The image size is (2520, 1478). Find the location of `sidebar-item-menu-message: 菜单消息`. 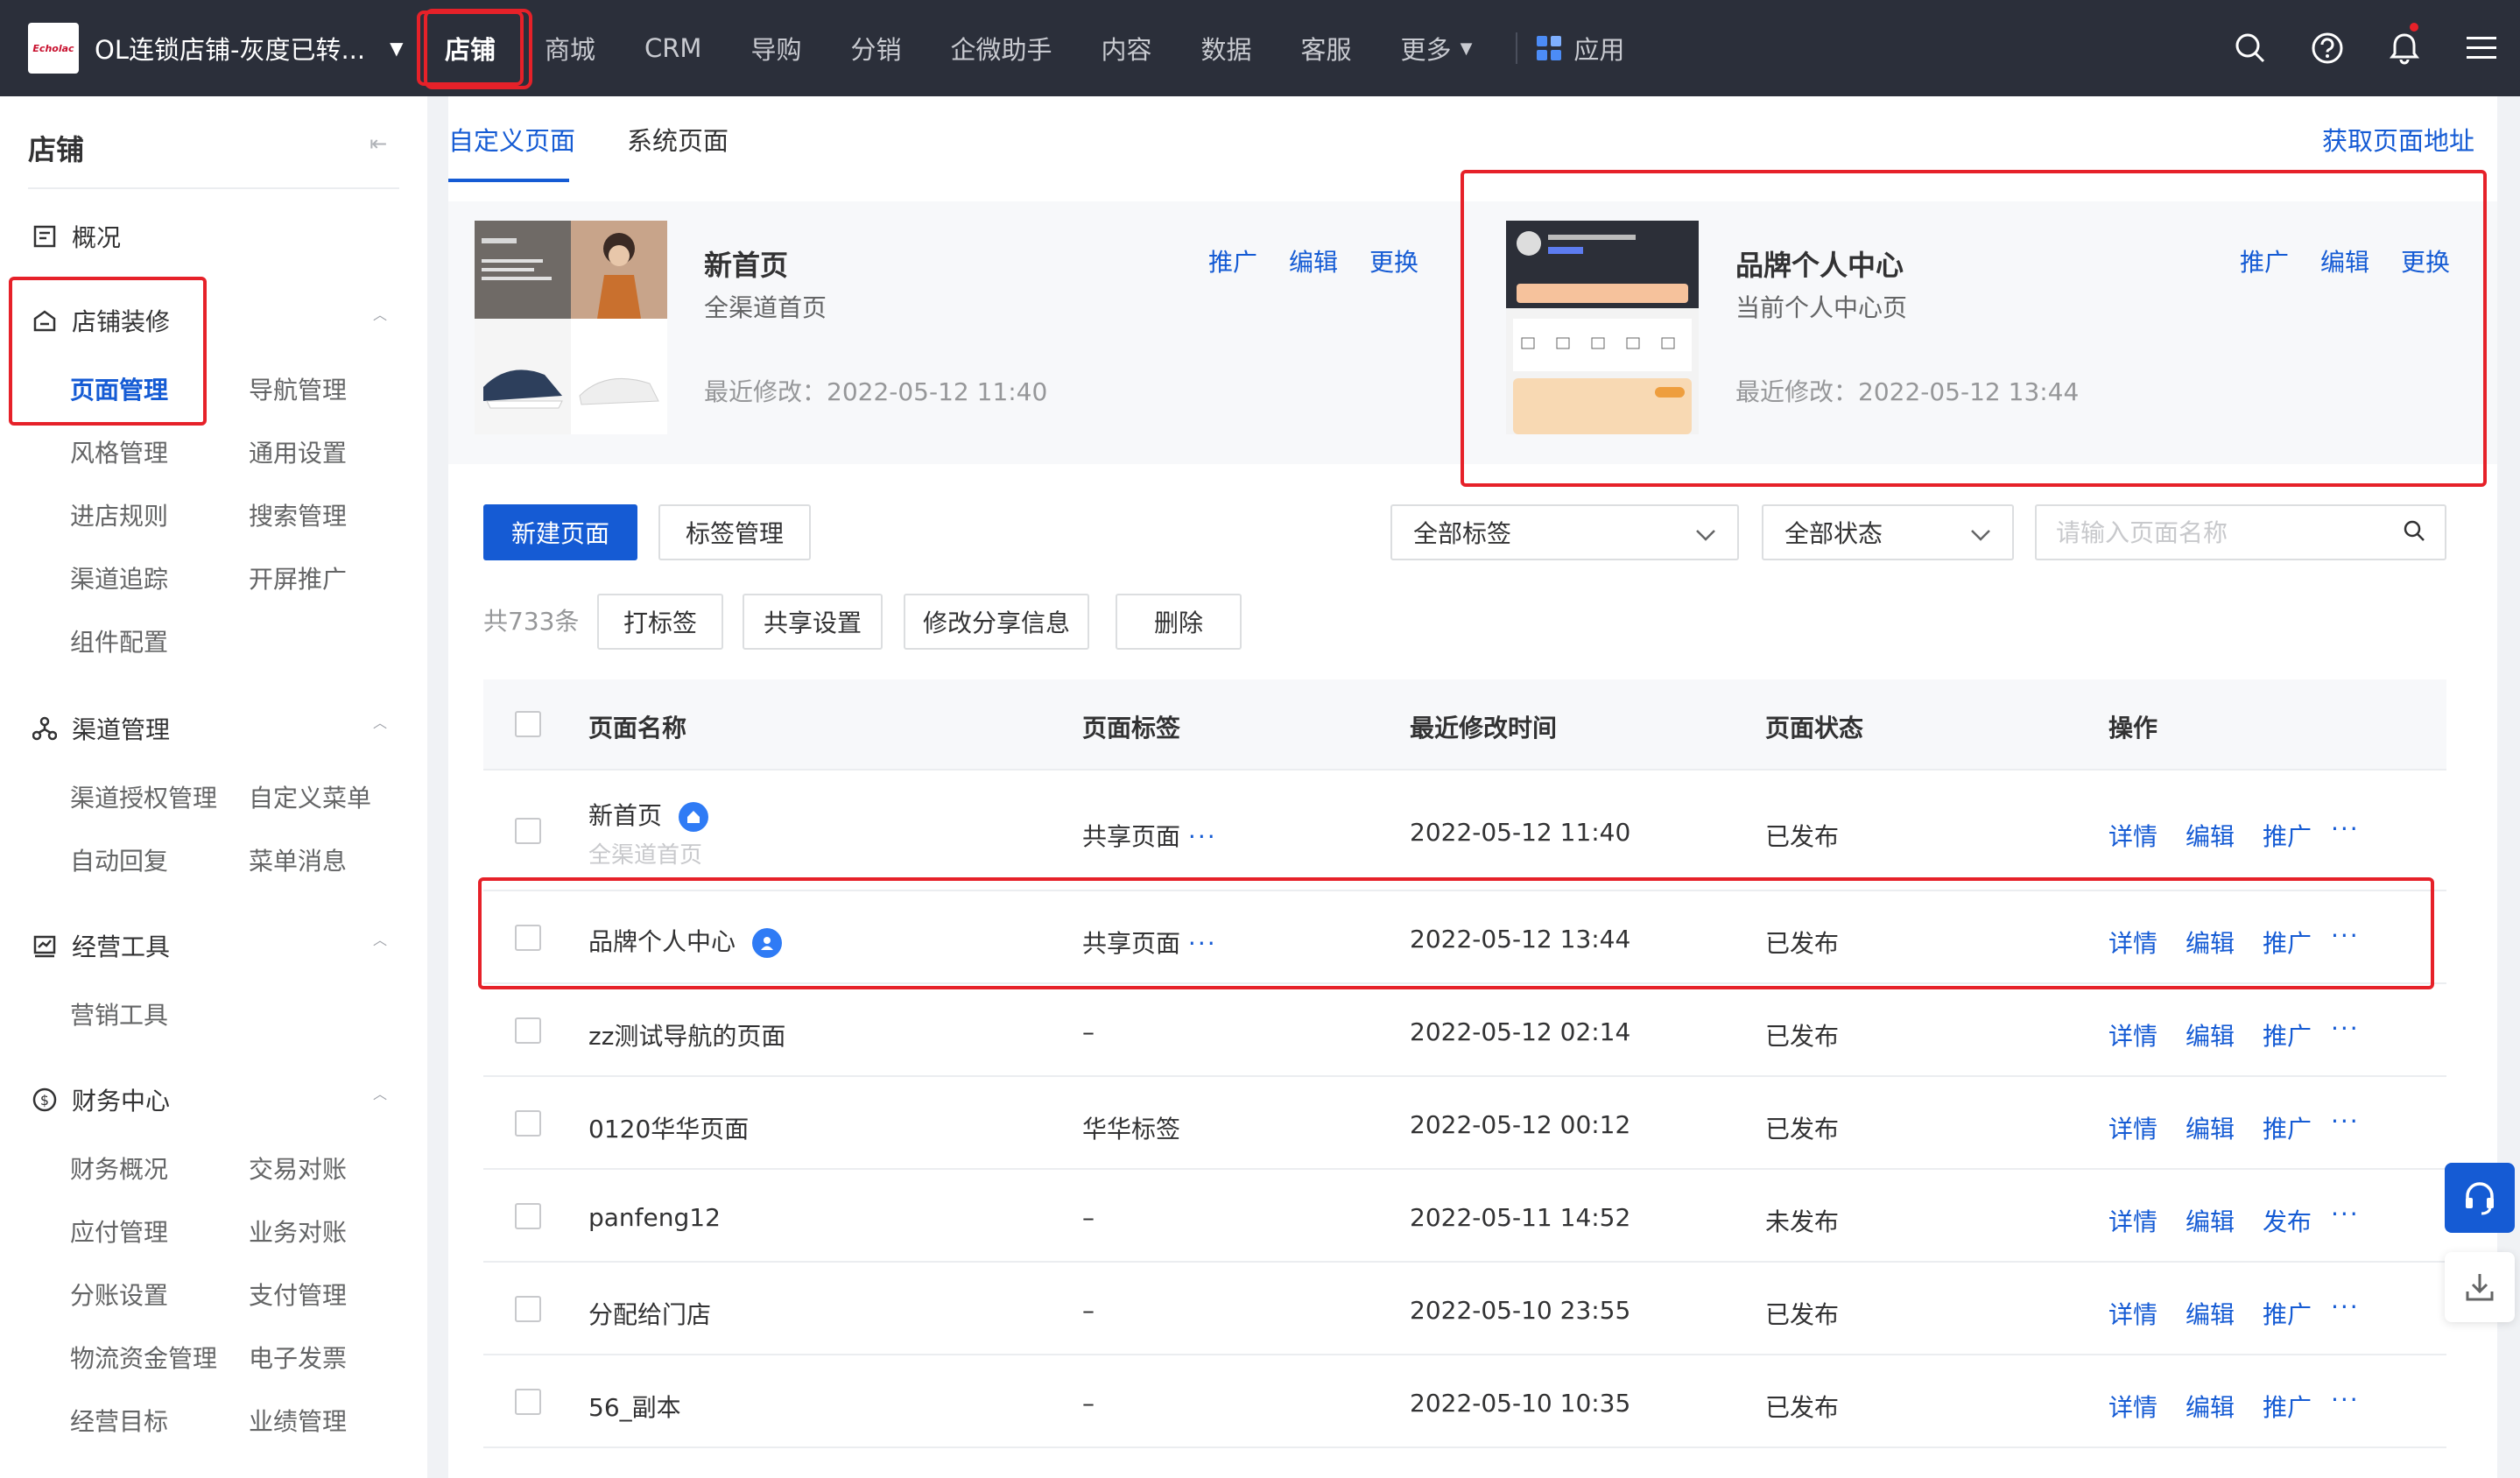

sidebar-item-menu-message: 菜单消息 is located at coordinates (298, 859).